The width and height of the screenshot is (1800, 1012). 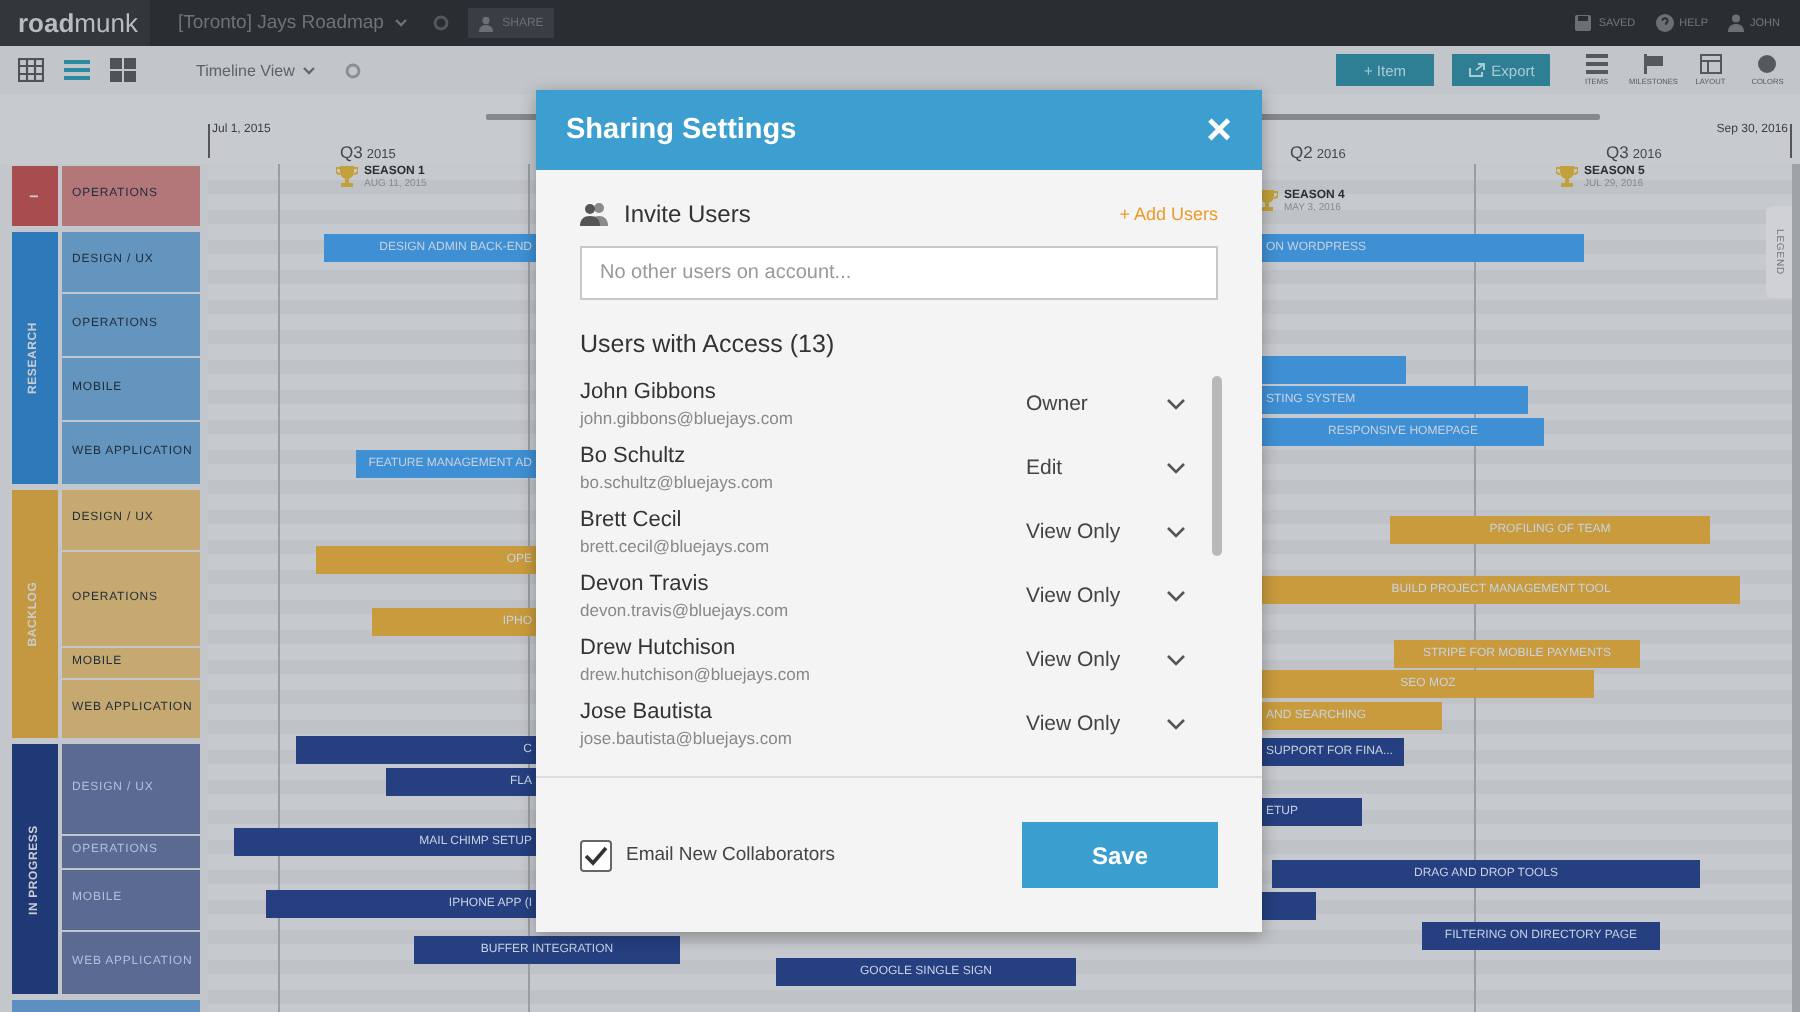 I want to click on user-name: Jose Bautista, so click(x=647, y=712).